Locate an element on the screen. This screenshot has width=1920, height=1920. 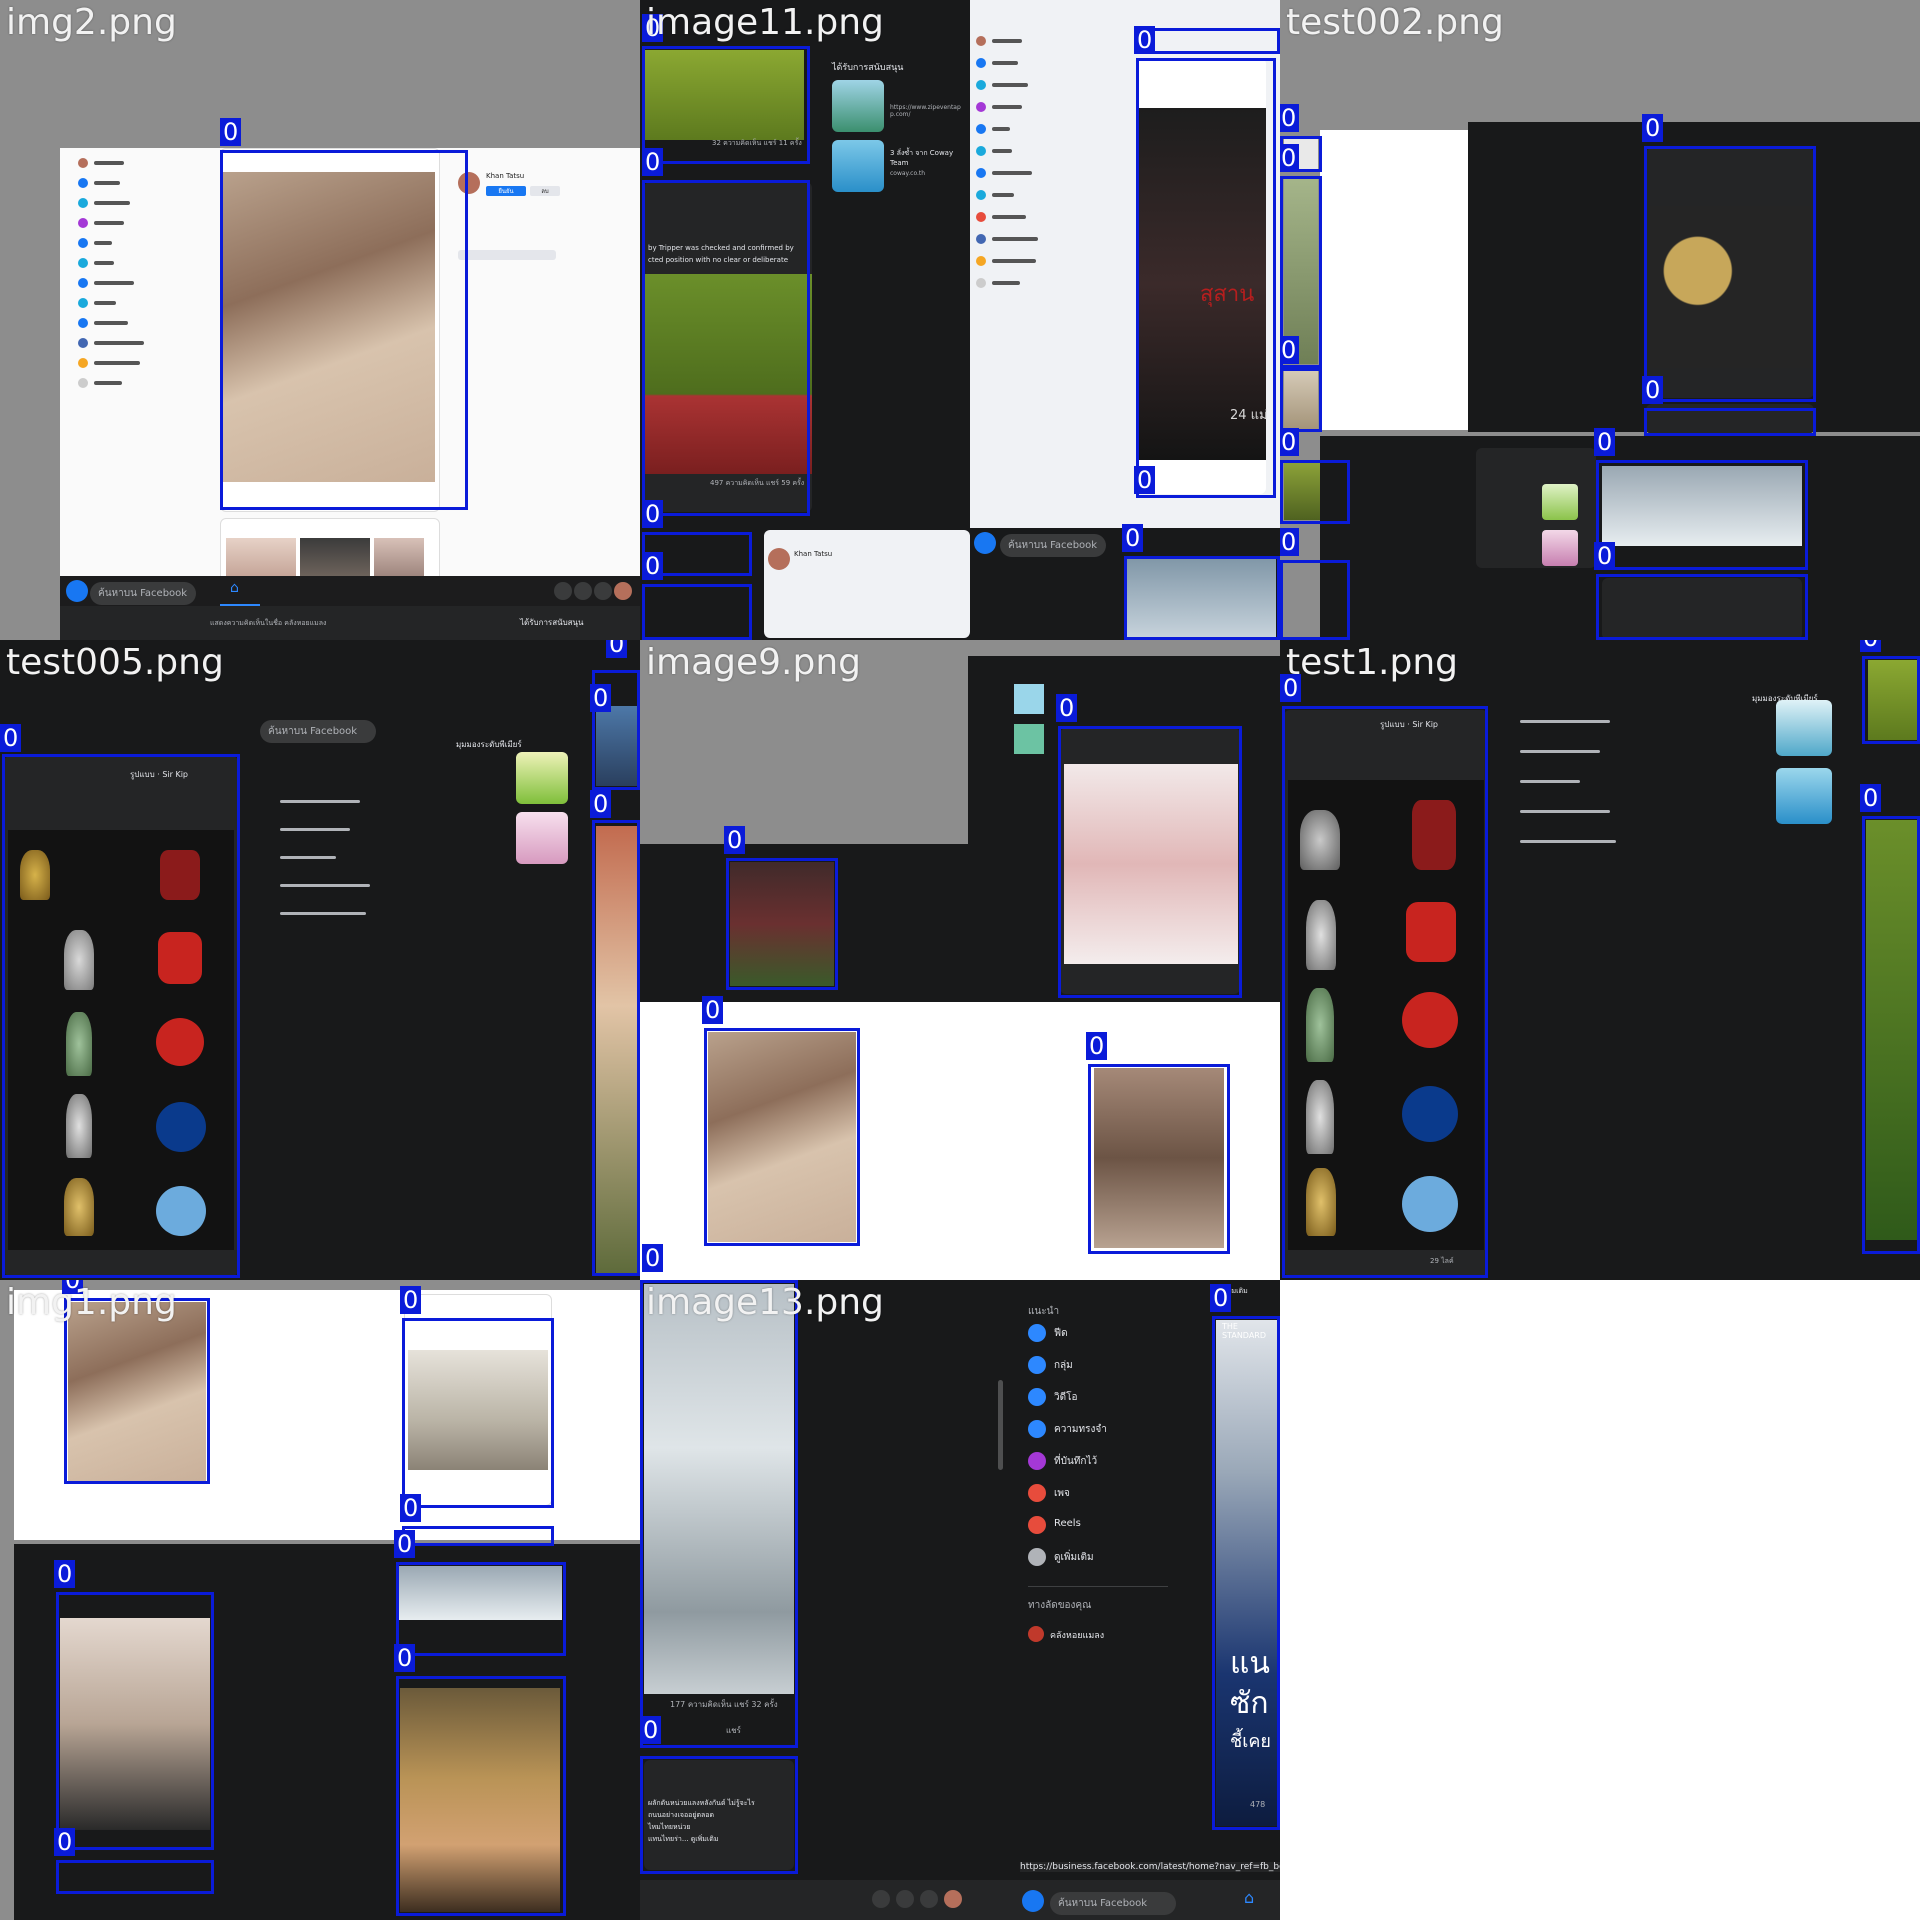
ad-url: https://www.zipeventap p.com/ is located at coordinates (925, 111).